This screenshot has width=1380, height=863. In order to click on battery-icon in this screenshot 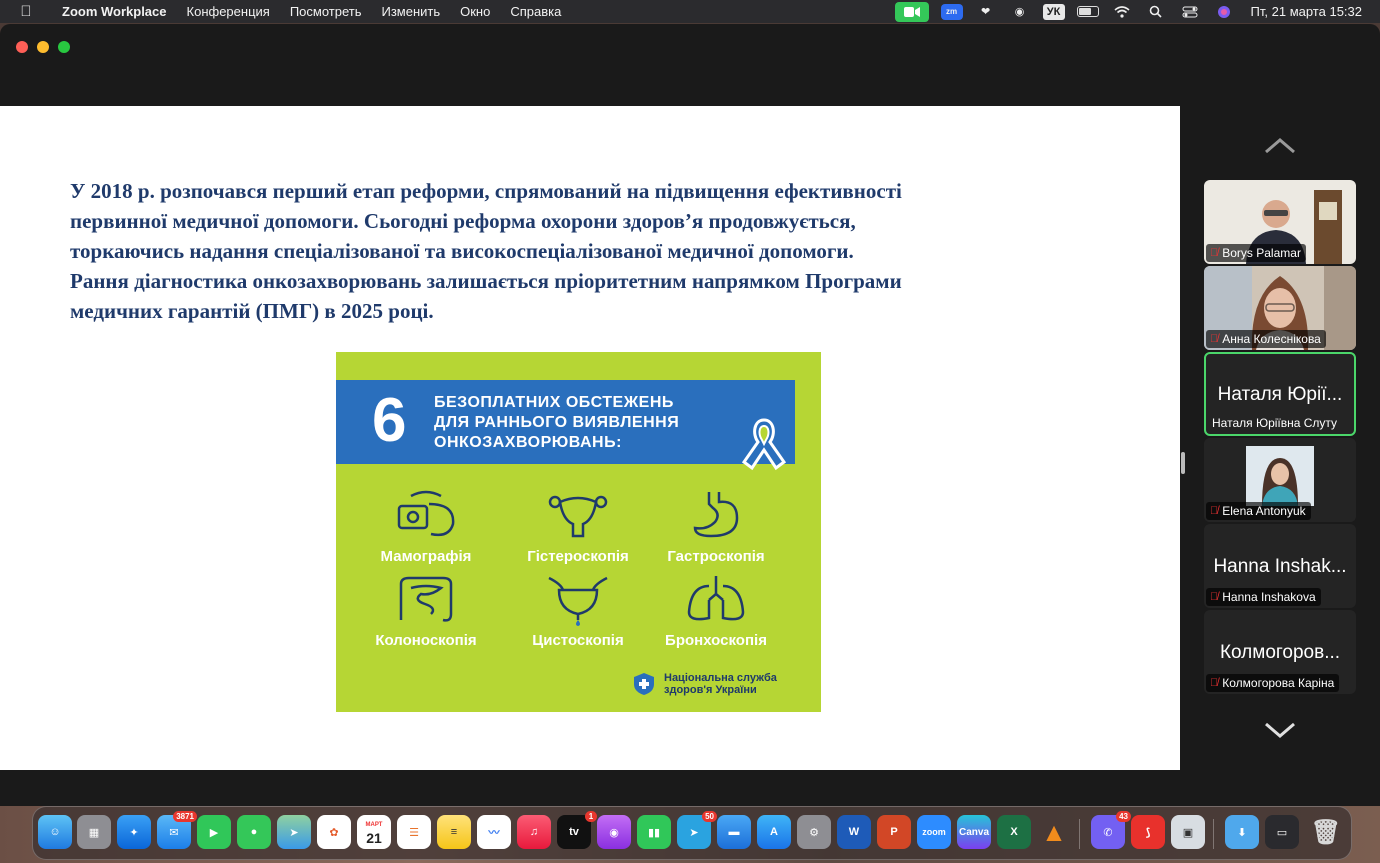, I will do `click(1087, 12)`.